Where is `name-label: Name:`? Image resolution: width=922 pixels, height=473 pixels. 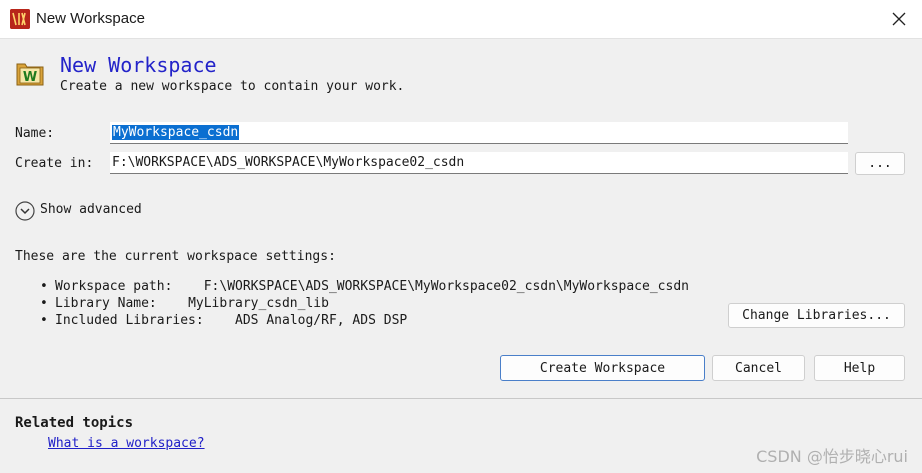 name-label: Name: is located at coordinates (35, 133).